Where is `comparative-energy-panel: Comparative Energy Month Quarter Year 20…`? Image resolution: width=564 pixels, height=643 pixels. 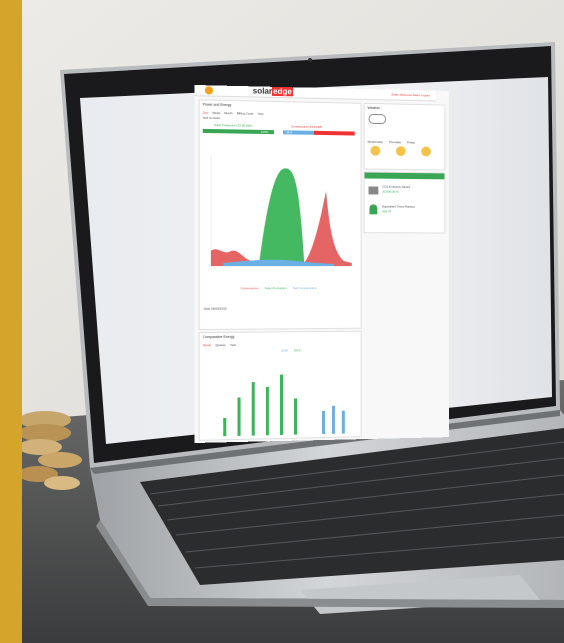
comparative-energy-panel: Comparative Energy Month Quarter Year 20… is located at coordinates (280, 385).